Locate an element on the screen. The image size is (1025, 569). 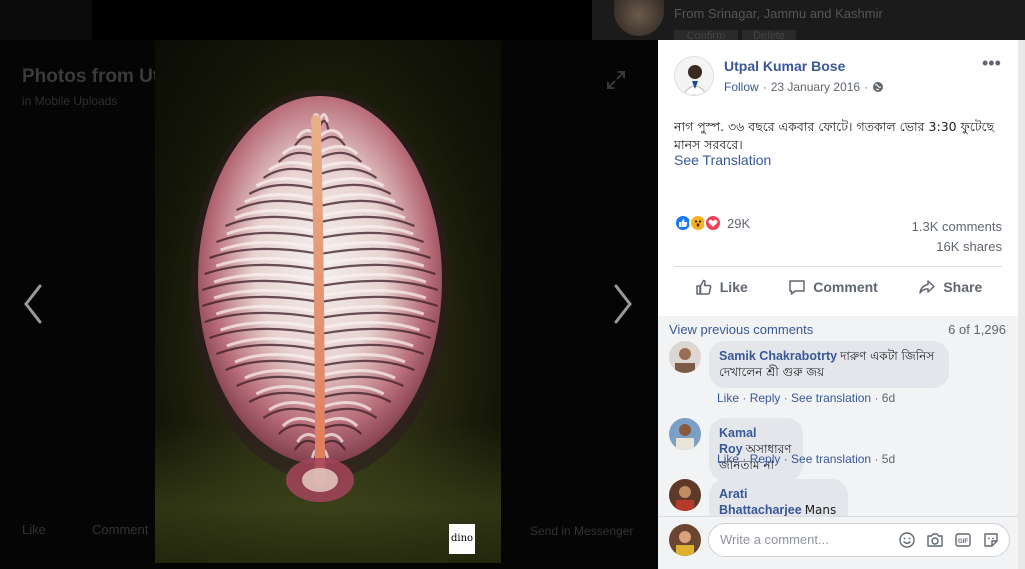
share-button-label: Share is located at coordinates (963, 287).